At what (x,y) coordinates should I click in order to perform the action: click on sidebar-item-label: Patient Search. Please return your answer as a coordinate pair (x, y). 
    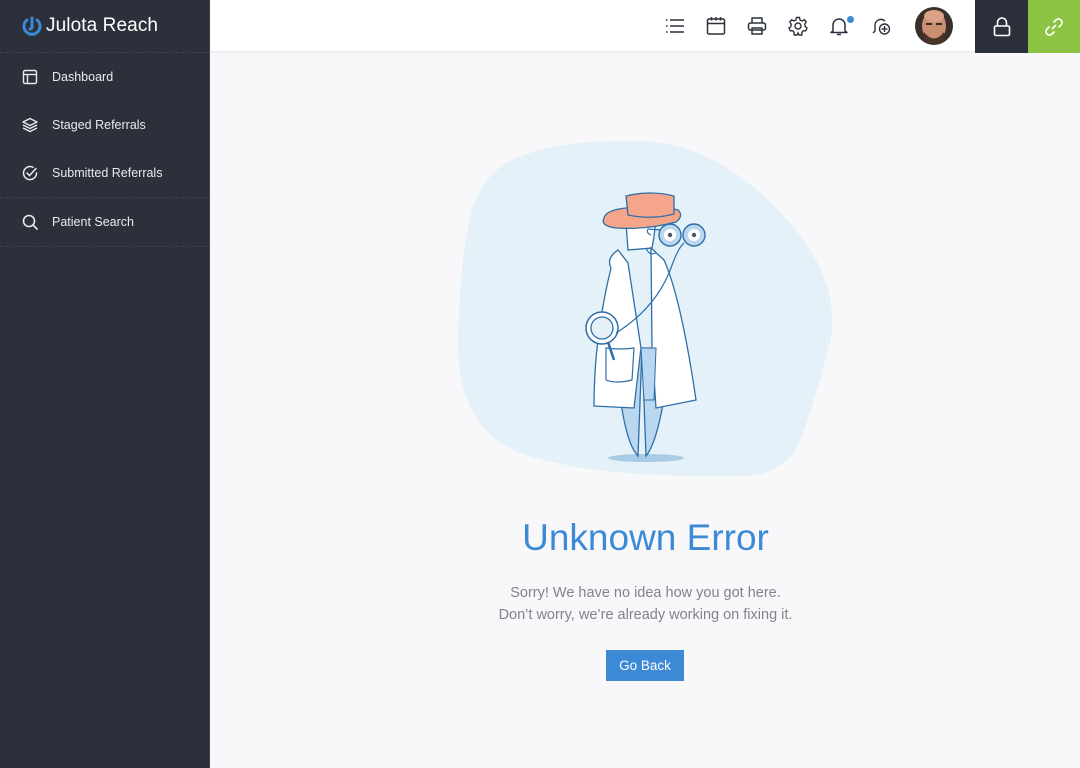
    Looking at the image, I should click on (93, 222).